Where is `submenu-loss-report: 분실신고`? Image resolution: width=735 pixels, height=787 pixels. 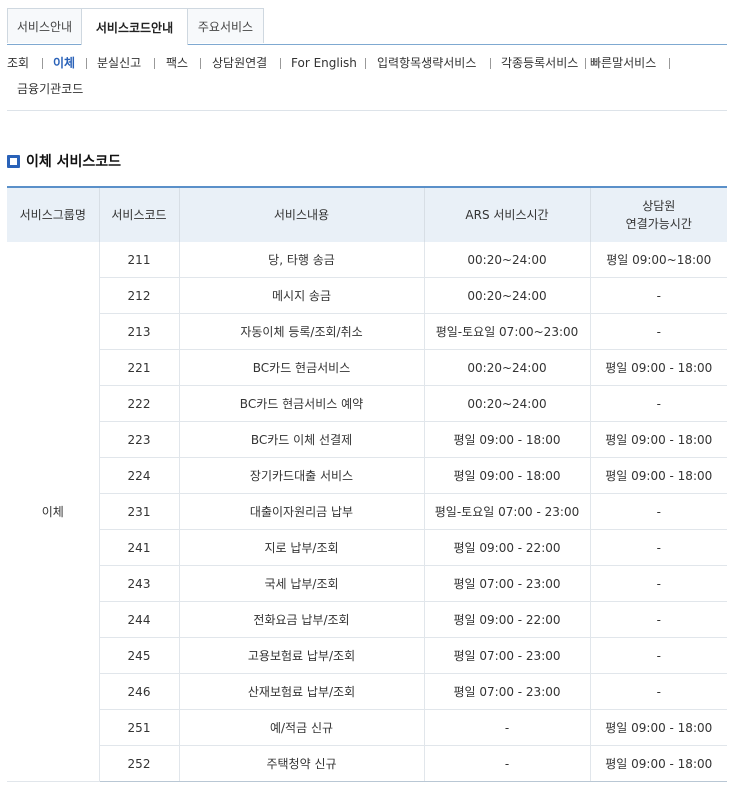 submenu-loss-report: 분실신고 is located at coordinates (119, 63).